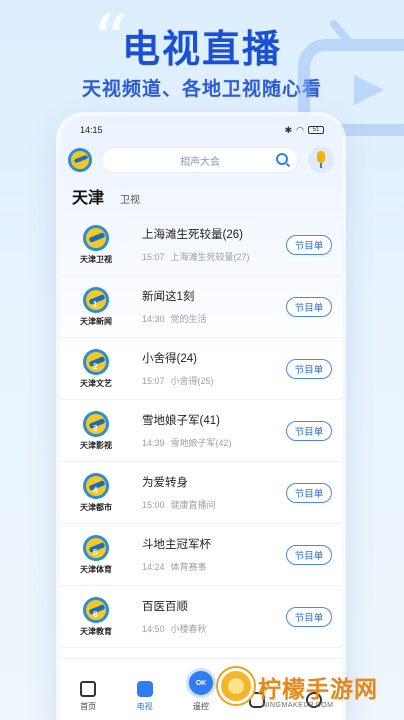 This screenshot has width=404, height=720. What do you see at coordinates (214, 628) in the screenshot?
I see `next-program: 14:50 小楼春秋` at bounding box center [214, 628].